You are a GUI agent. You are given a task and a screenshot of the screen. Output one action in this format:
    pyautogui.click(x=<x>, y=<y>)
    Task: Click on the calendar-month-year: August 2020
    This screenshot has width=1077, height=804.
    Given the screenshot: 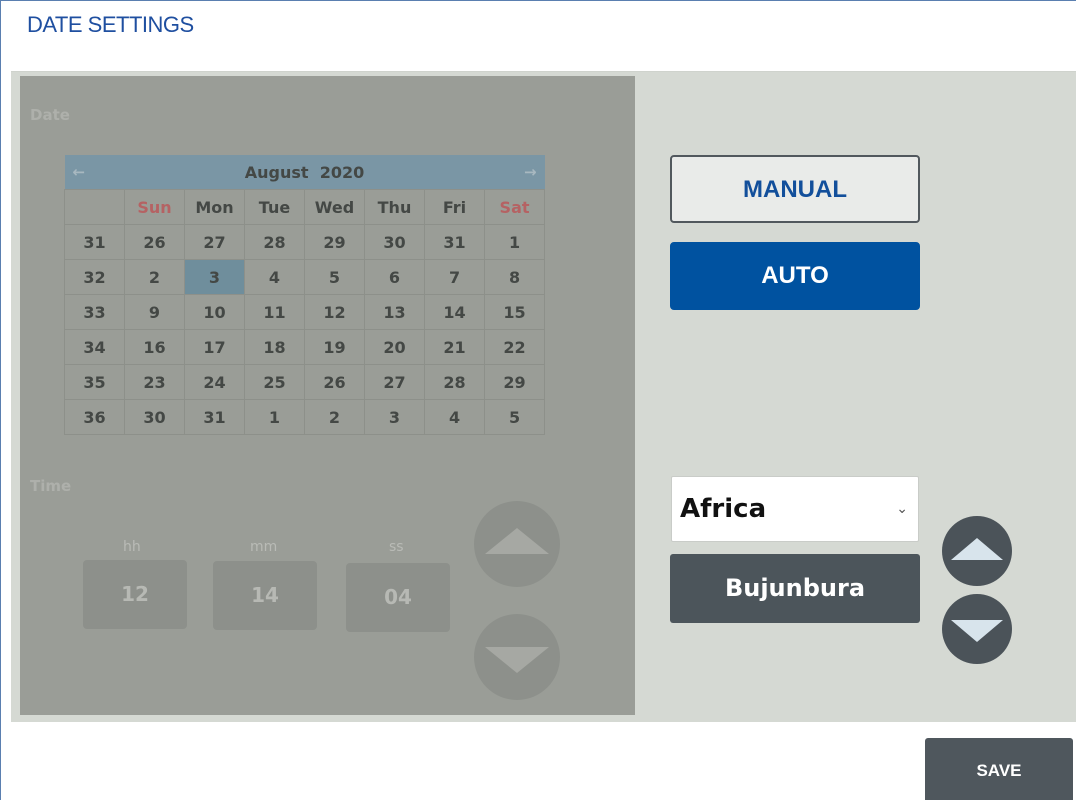 What is the action you would take?
    pyautogui.click(x=304, y=172)
    